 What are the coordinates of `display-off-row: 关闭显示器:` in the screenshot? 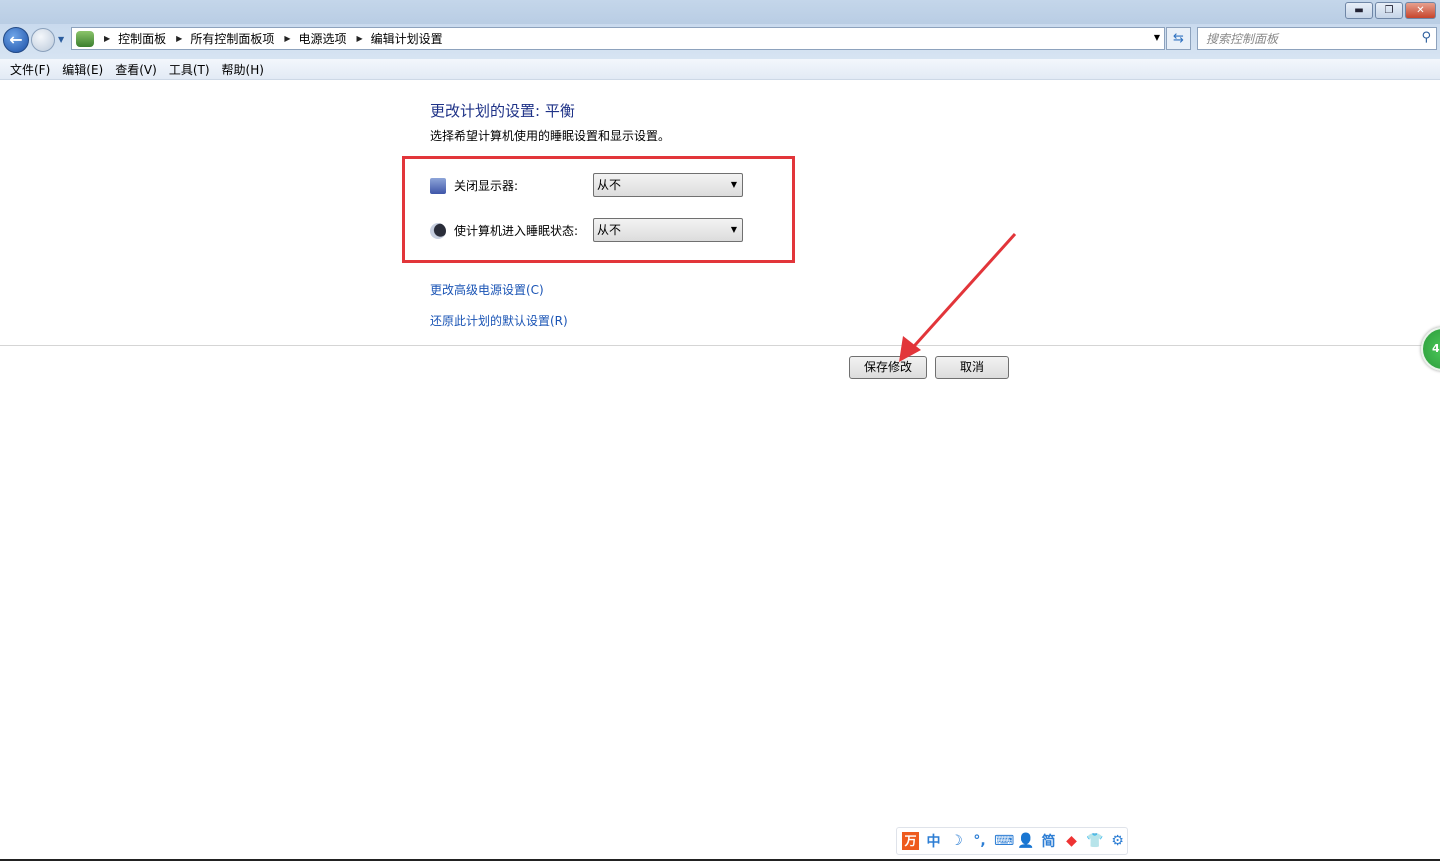 It's located at (474, 185).